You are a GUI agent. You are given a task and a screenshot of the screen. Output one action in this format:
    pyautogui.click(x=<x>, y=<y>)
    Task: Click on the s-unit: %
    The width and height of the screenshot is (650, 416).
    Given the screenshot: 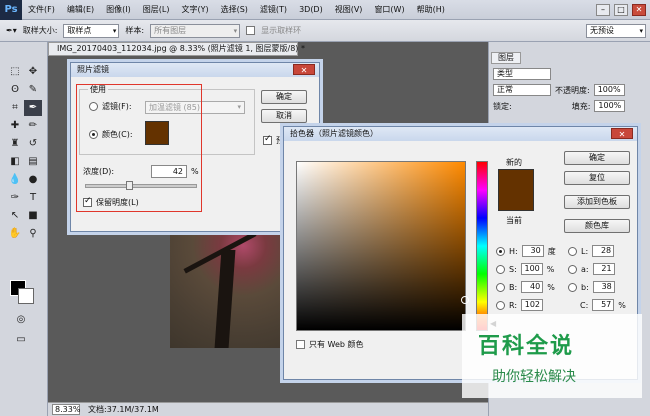 What is the action you would take?
    pyautogui.click(x=550, y=269)
    